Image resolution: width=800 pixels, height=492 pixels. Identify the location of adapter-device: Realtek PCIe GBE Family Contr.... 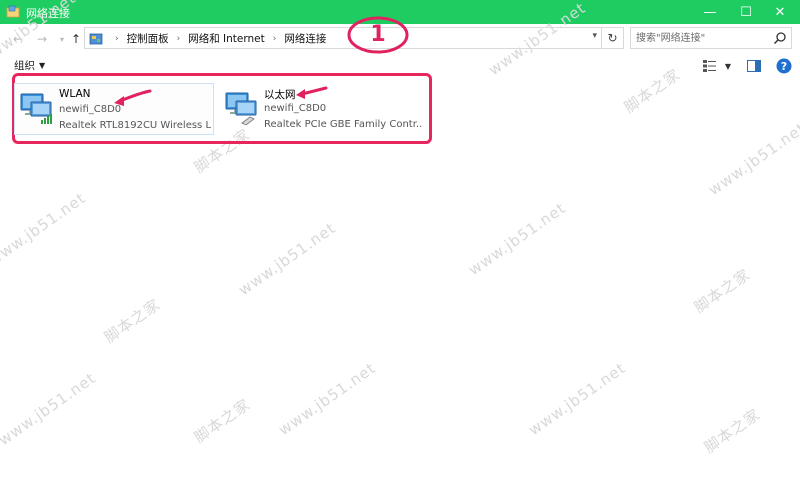
(343, 124).